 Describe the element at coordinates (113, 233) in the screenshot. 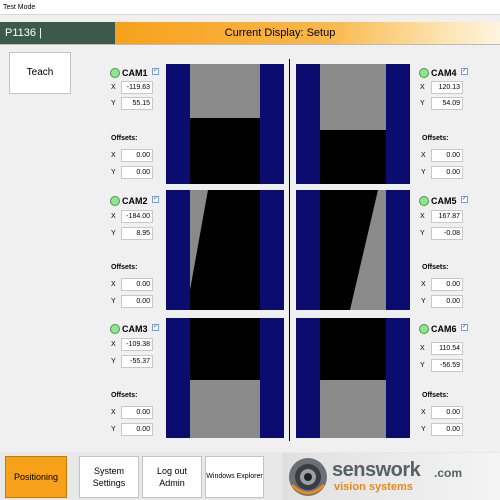

I see `cam2-y-label: Y` at that location.